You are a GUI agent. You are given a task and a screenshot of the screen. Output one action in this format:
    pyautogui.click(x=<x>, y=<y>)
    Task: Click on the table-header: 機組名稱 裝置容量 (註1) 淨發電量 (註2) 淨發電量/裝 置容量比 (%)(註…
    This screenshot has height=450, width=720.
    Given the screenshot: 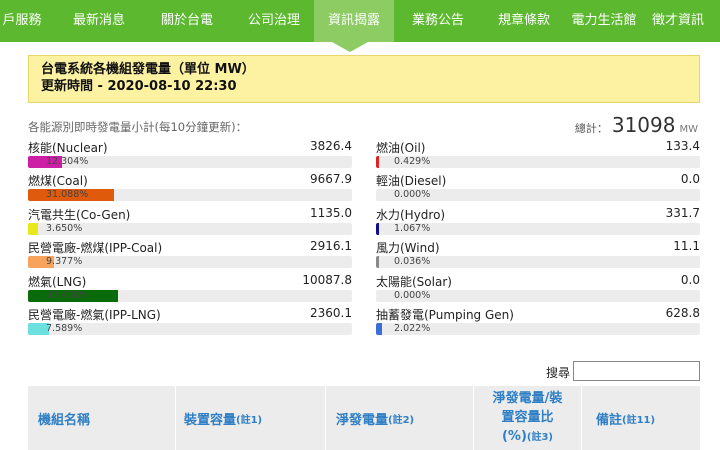 What is the action you would take?
    pyautogui.click(x=364, y=418)
    